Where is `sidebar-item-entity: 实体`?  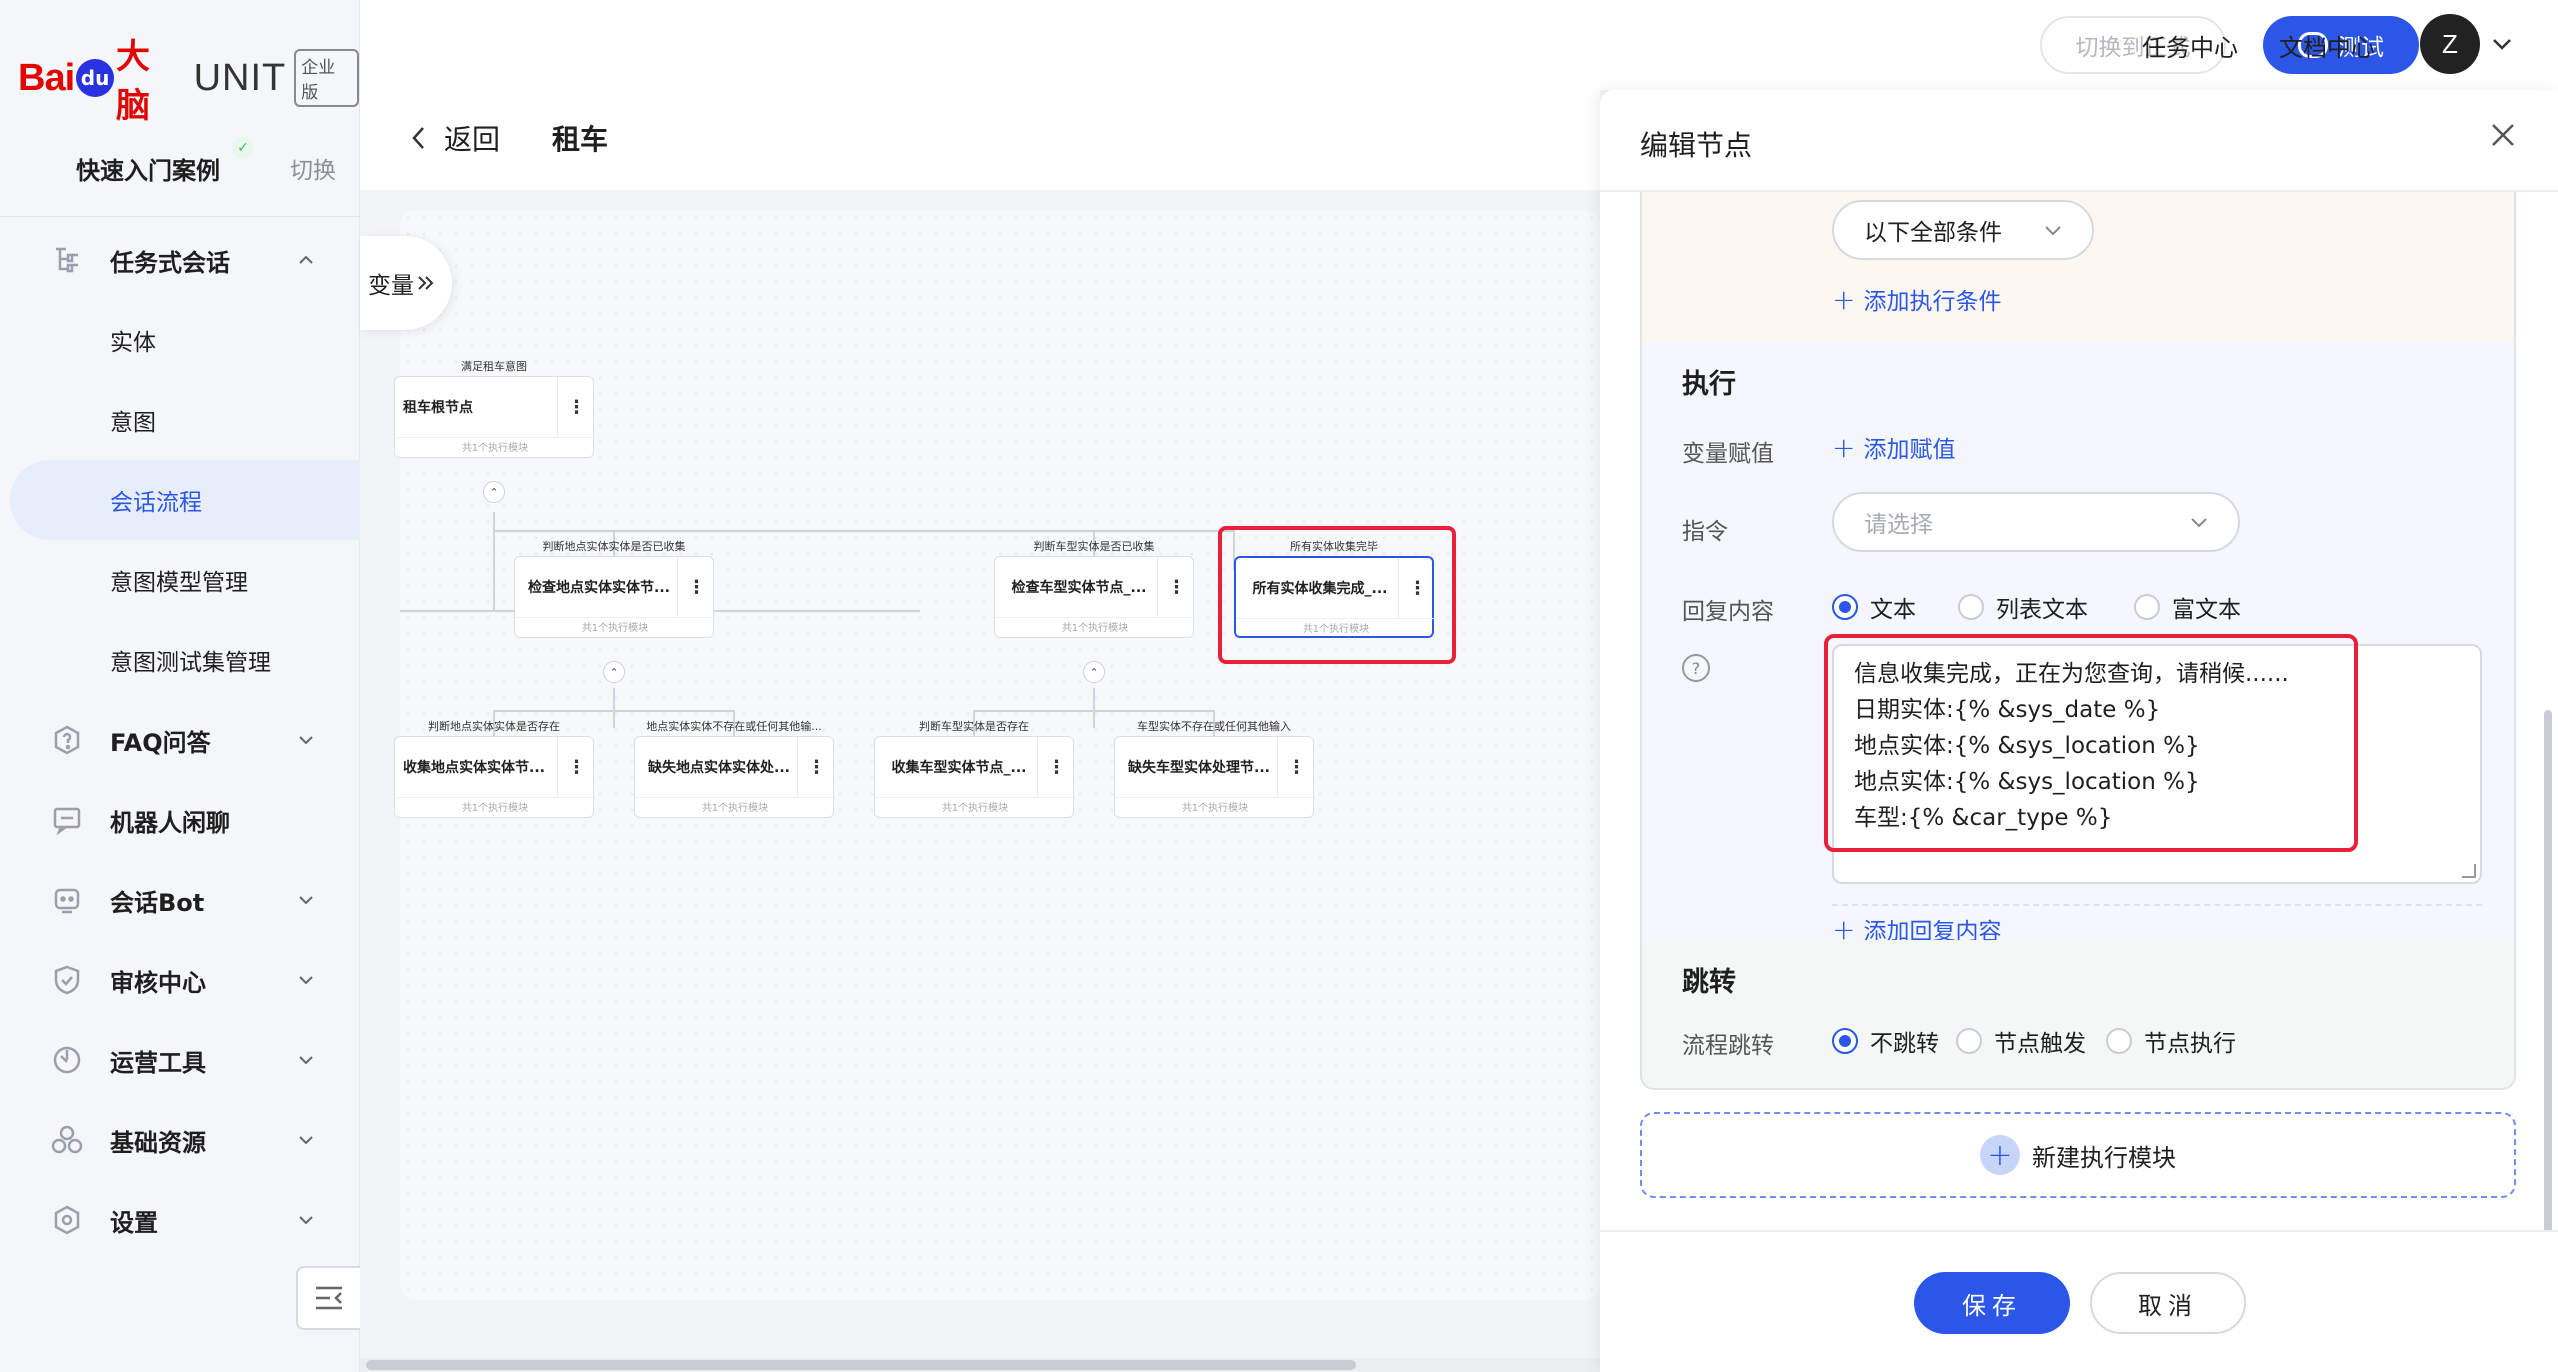
sidebar-item-entity: 实体 is located at coordinates (180, 340).